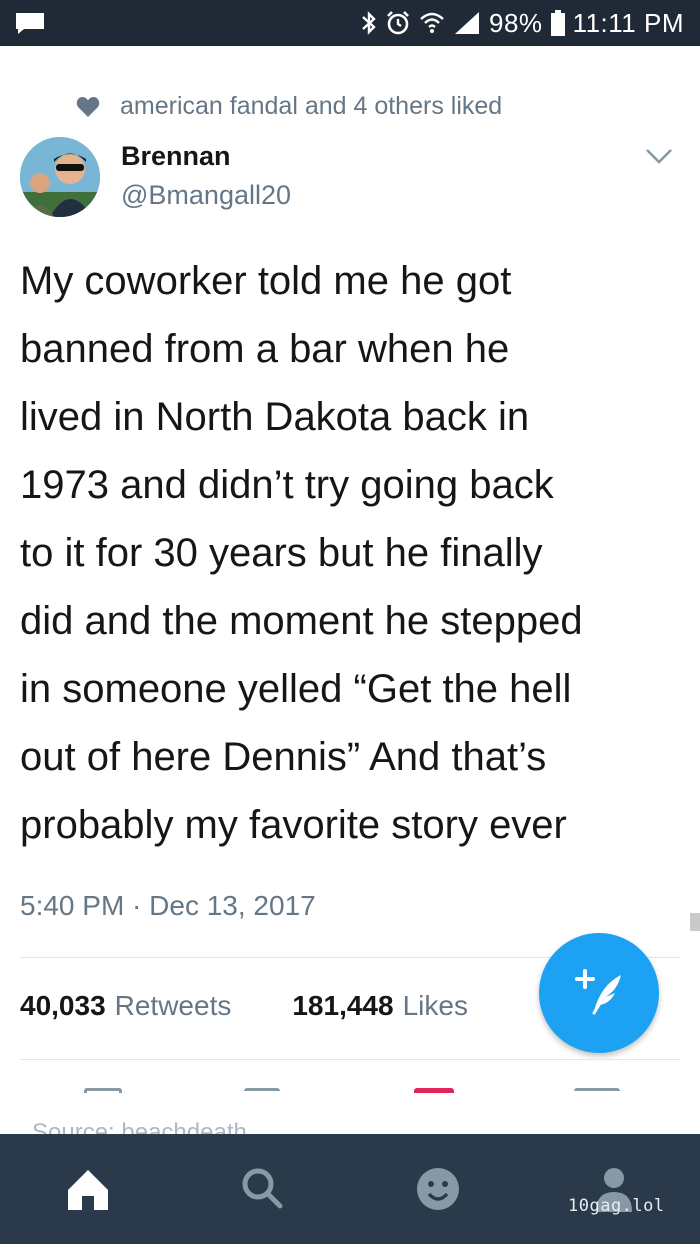  I want to click on nav-moments, so click(438, 1189).